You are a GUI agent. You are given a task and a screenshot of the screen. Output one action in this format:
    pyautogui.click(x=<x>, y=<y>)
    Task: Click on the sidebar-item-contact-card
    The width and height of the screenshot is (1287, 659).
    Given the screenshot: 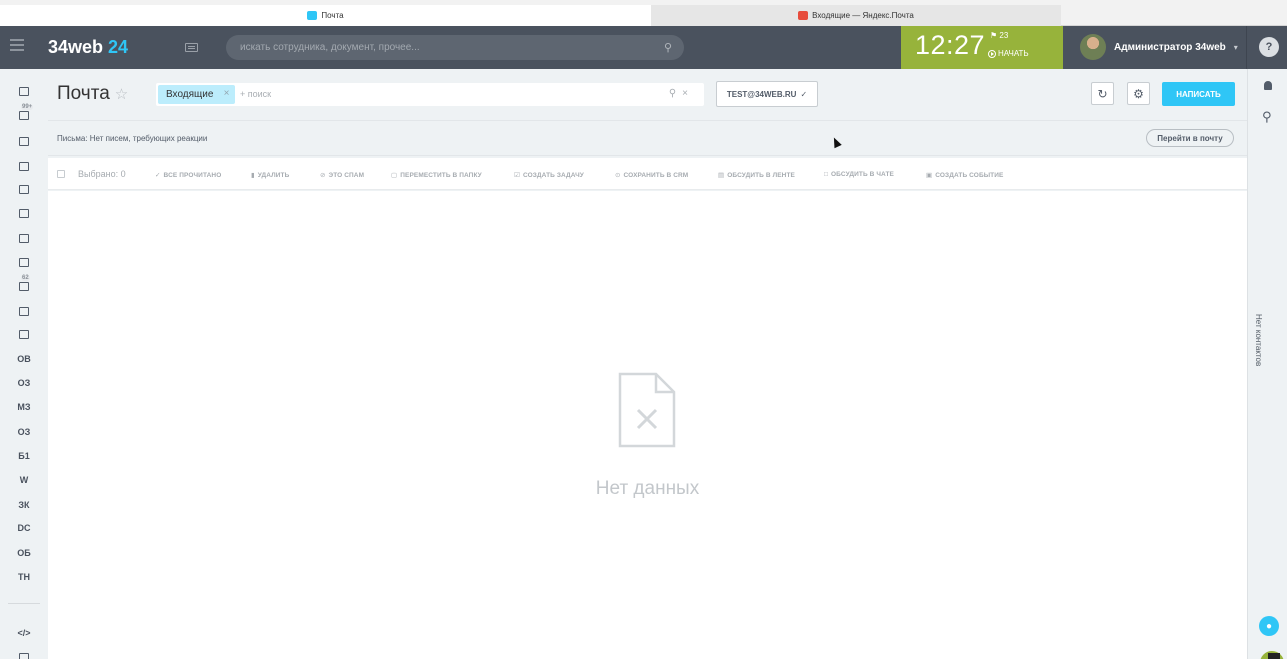 What is the action you would take?
    pyautogui.click(x=24, y=334)
    